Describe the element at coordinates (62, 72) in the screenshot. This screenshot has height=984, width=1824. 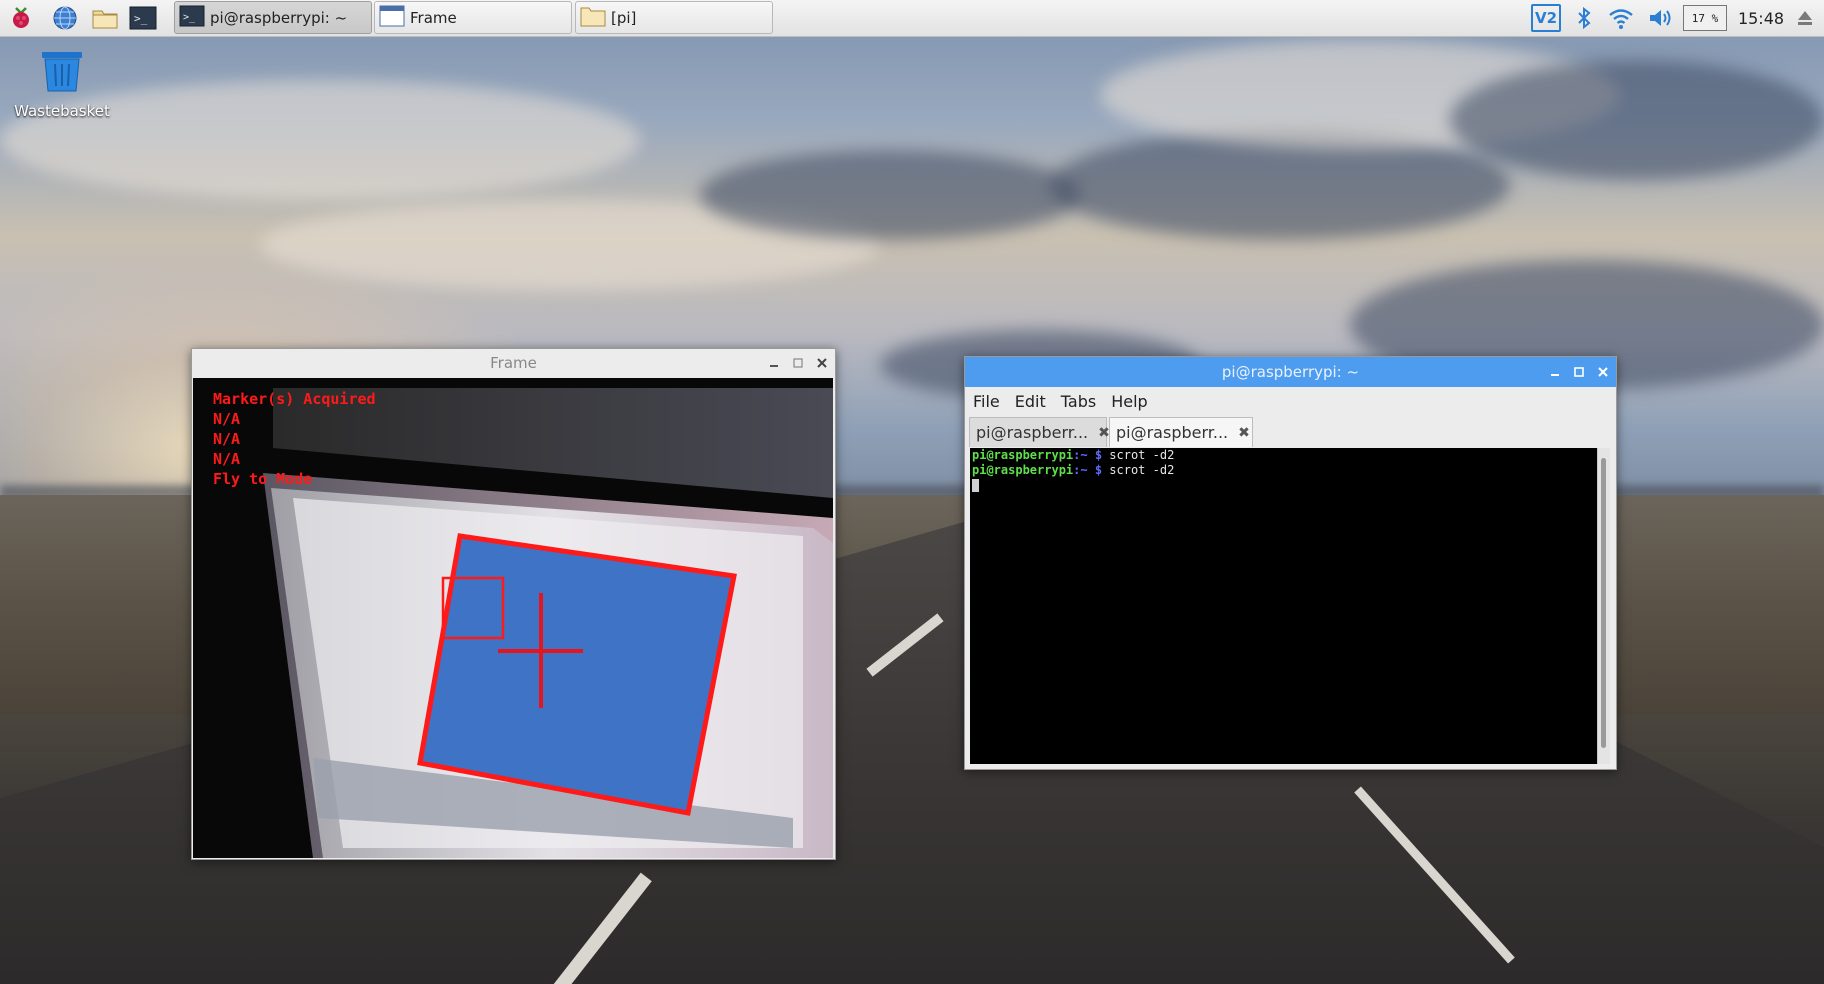
I see `trash-icon` at that location.